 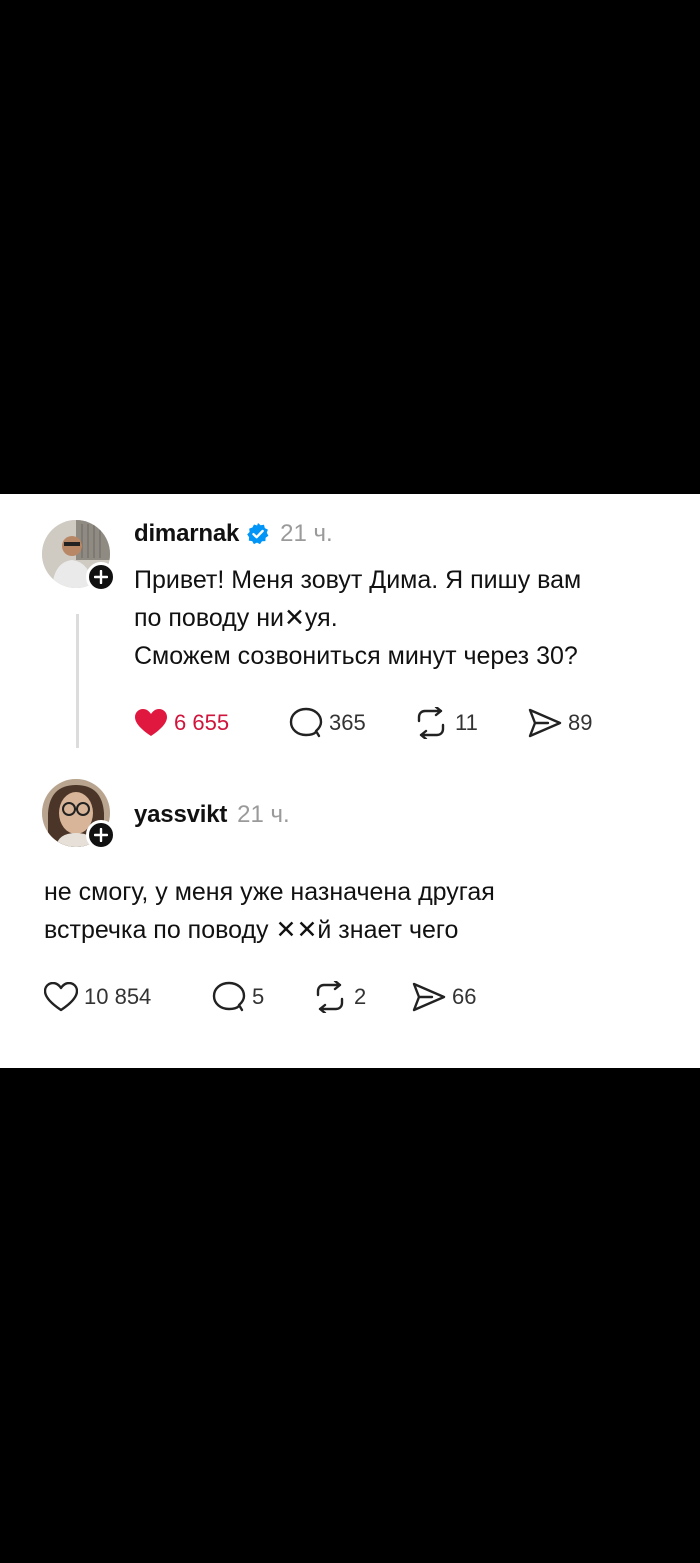 I want to click on reply-count: 365, so click(x=347, y=722).